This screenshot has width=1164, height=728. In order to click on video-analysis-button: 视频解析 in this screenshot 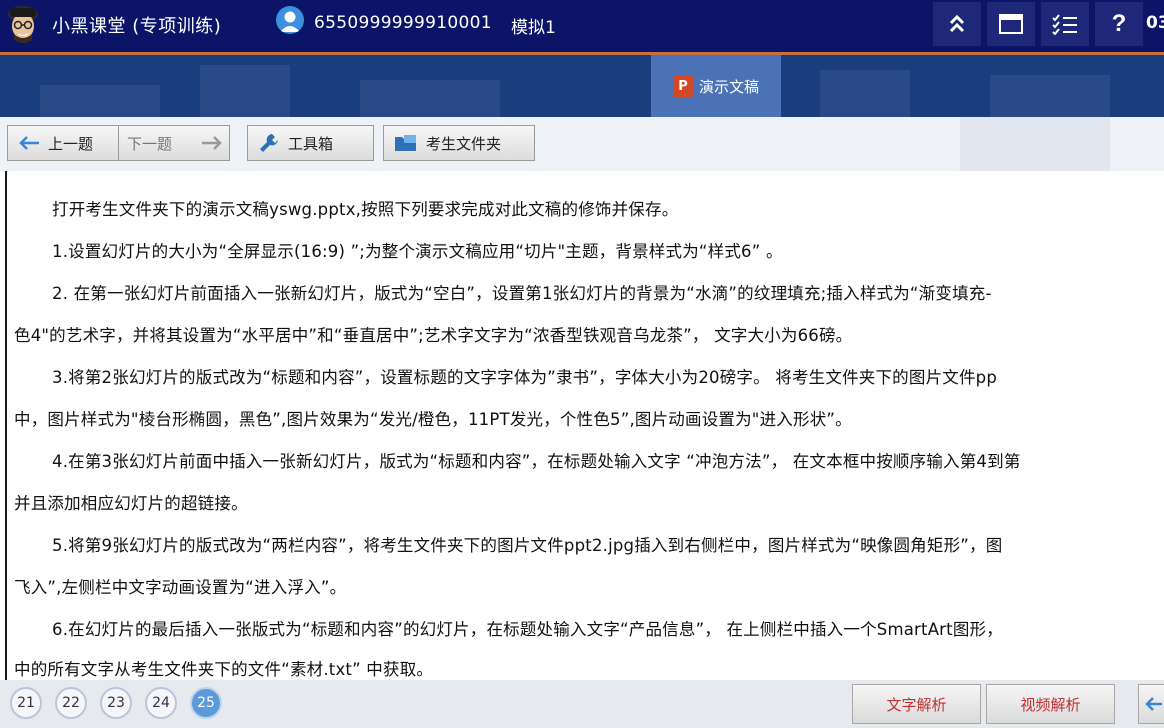, I will do `click(1050, 704)`.